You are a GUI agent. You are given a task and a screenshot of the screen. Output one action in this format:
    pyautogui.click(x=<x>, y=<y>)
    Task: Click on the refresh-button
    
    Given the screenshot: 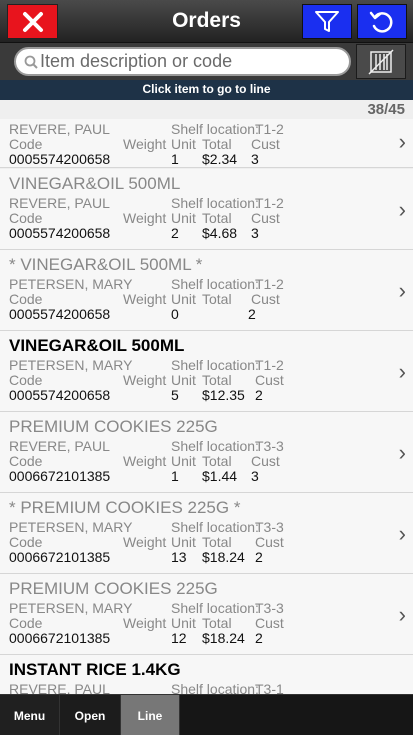 What is the action you would take?
    pyautogui.click(x=382, y=21)
    